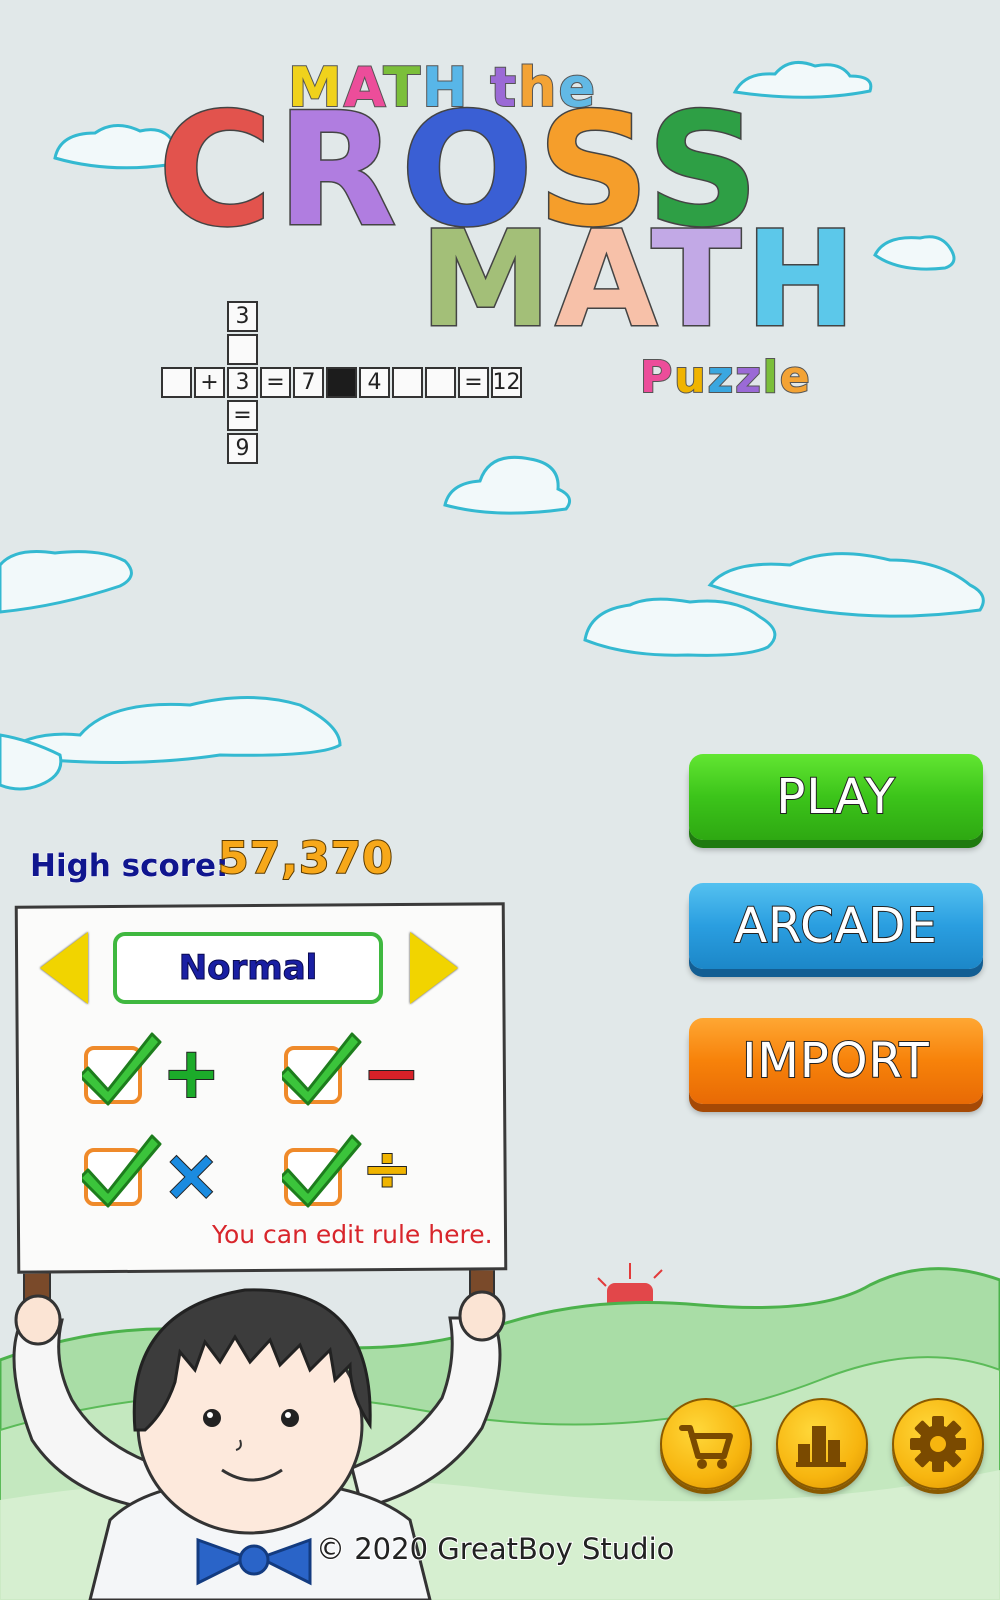 The height and width of the screenshot is (1600, 1000). What do you see at coordinates (129, 866) in the screenshot?
I see `high-score-label: High score:` at bounding box center [129, 866].